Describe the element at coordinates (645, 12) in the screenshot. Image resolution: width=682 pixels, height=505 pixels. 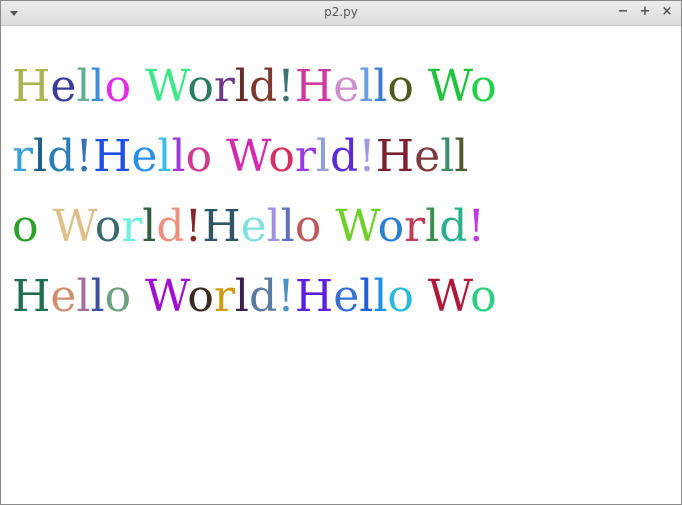
I see `maximize-button: +` at that location.